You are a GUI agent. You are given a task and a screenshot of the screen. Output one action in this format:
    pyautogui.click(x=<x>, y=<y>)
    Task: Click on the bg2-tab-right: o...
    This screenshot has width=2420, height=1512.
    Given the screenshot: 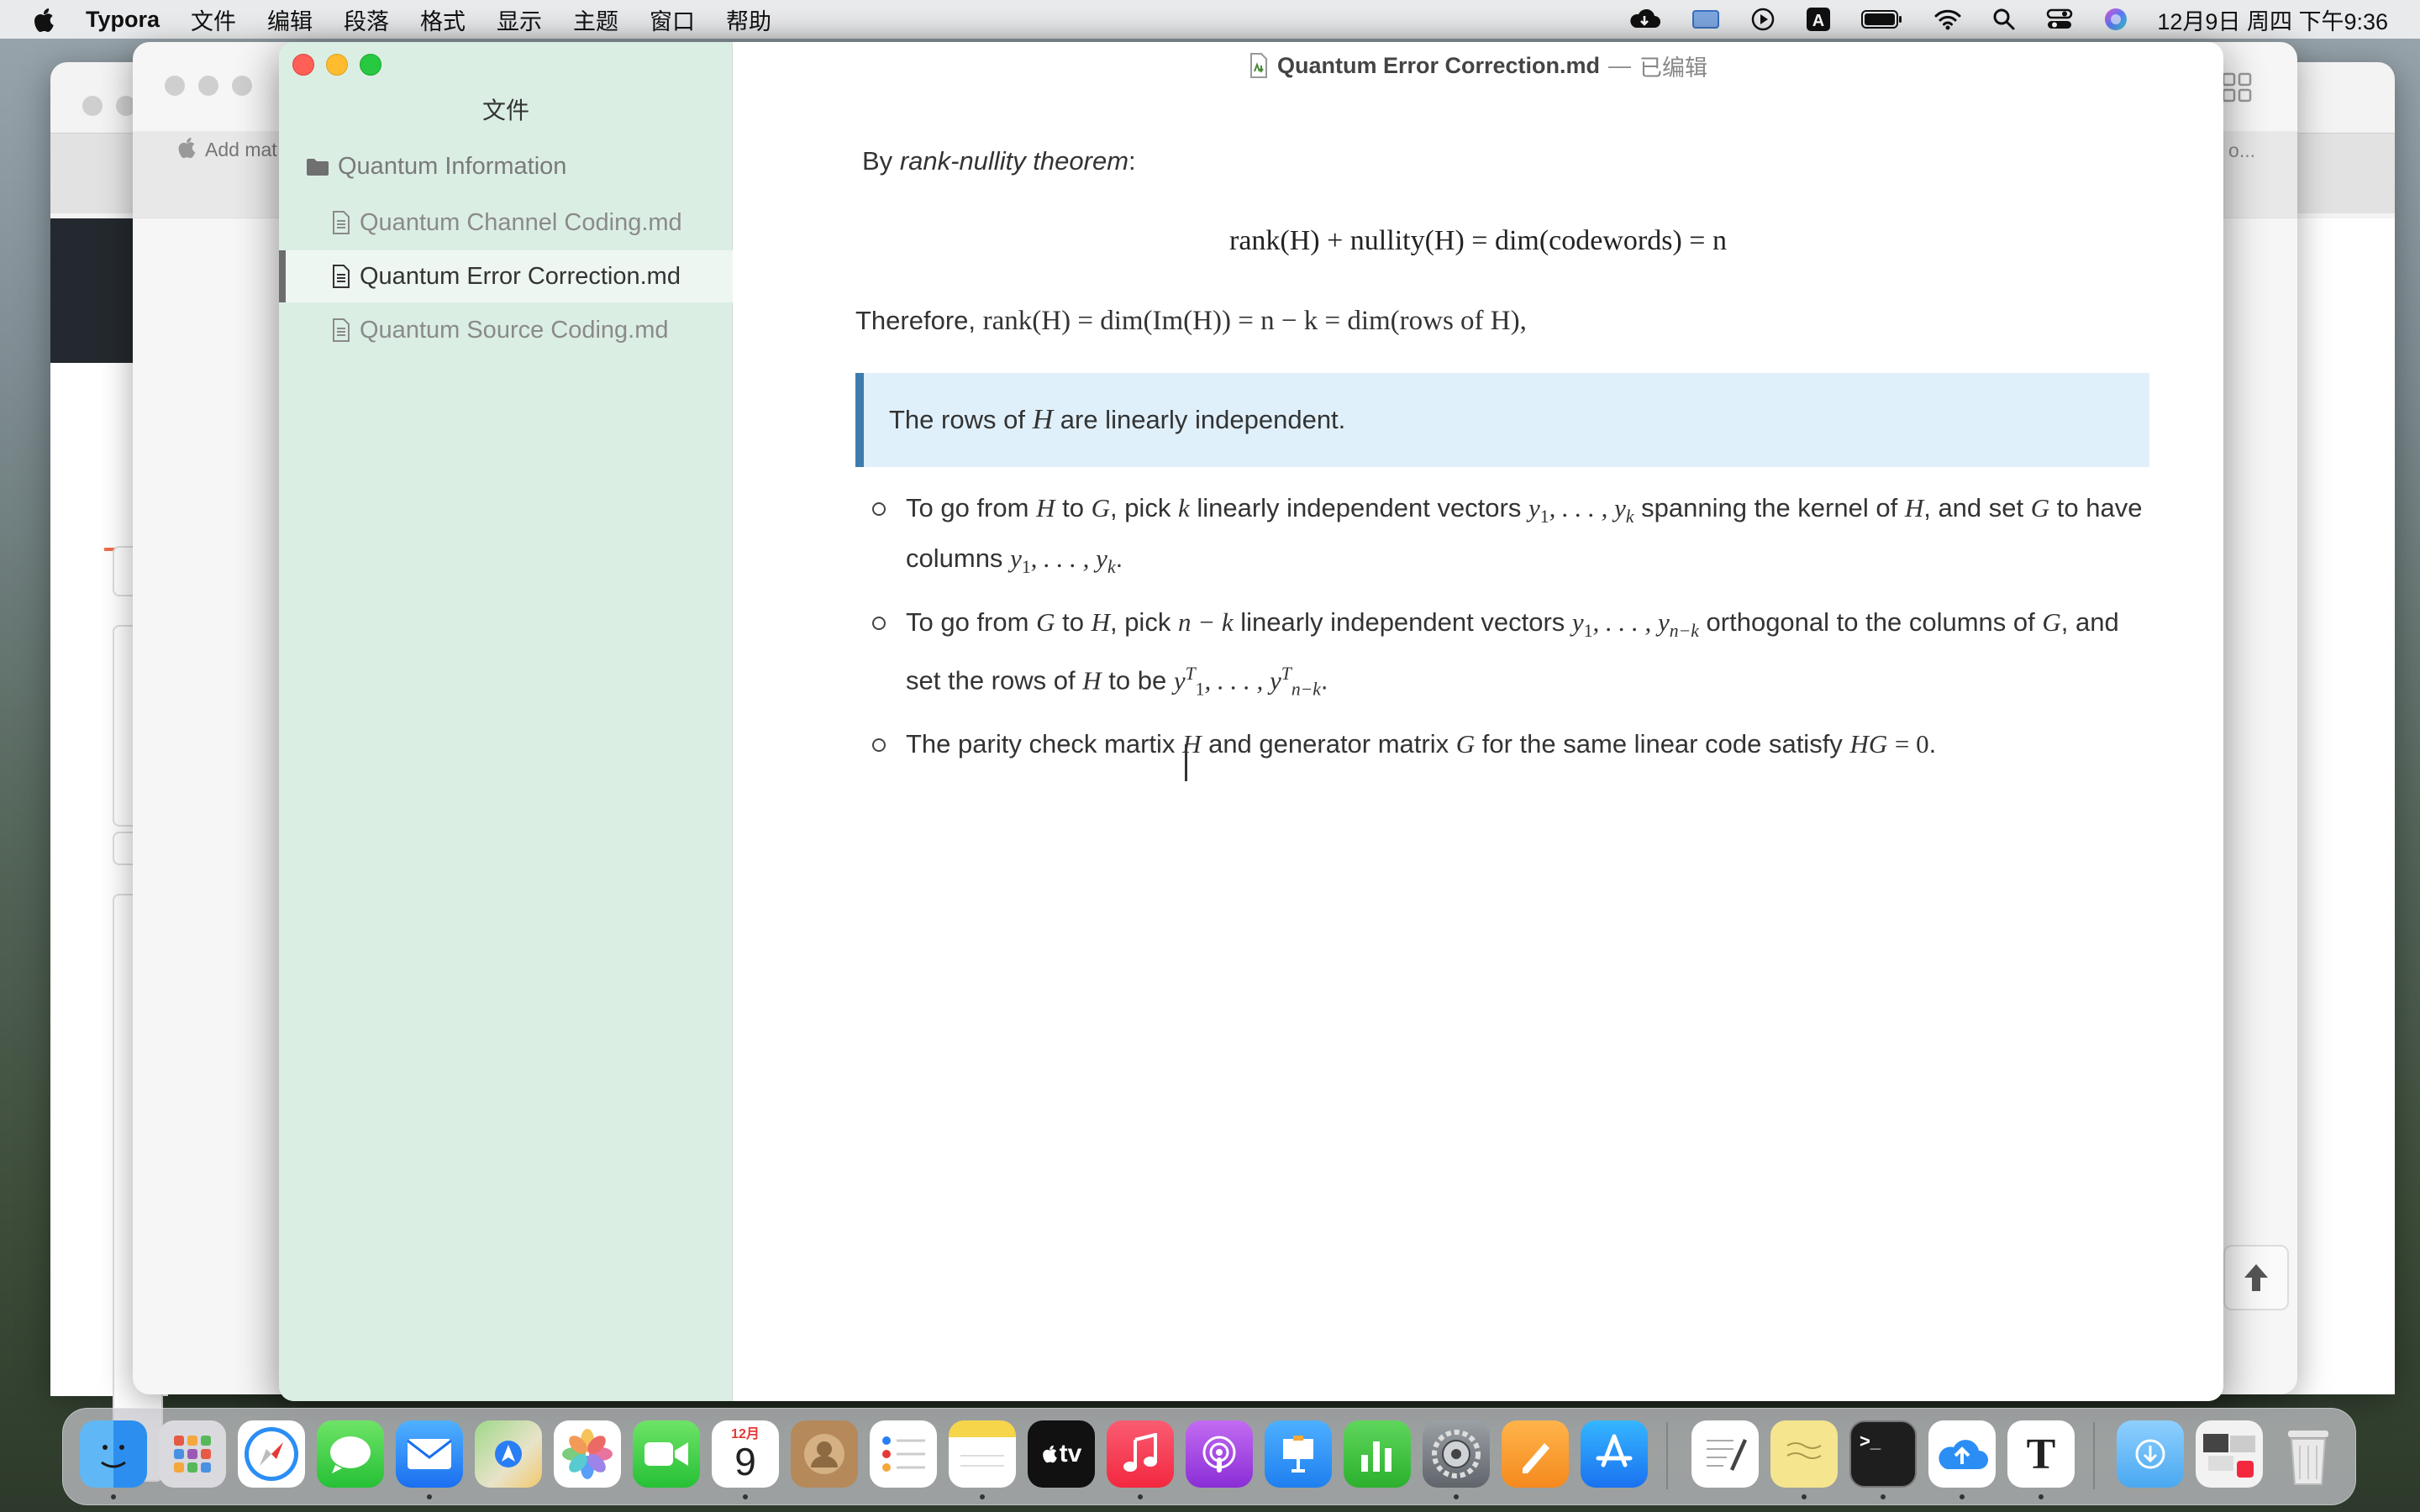 What is the action you would take?
    pyautogui.click(x=2241, y=150)
    